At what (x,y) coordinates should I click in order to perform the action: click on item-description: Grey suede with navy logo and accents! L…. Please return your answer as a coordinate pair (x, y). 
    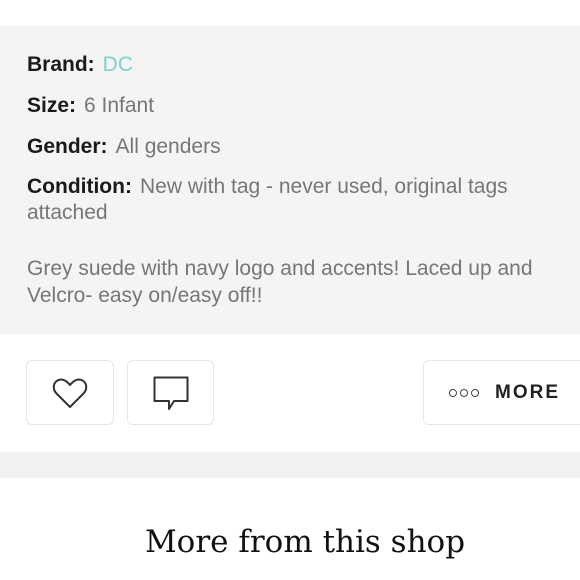
    Looking at the image, I should click on (280, 282).